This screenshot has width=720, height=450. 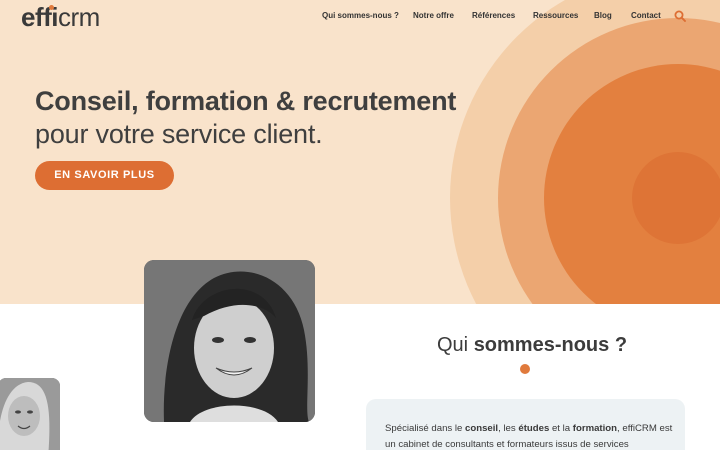 What do you see at coordinates (246, 101) in the screenshot?
I see `hero-headline: Conseil, formation & recrutement` at bounding box center [246, 101].